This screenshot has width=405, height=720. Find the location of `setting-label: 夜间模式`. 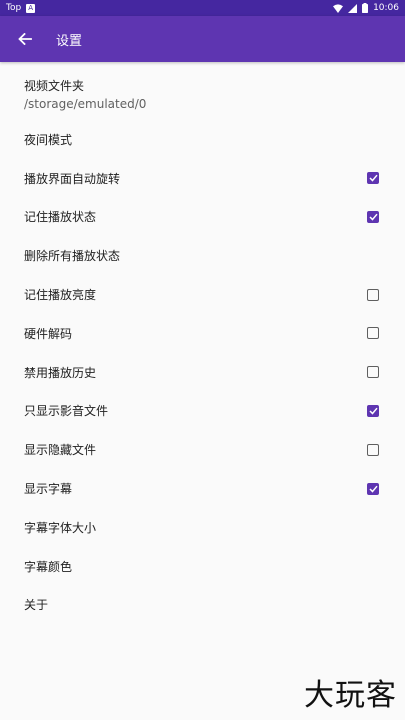

setting-label: 夜间模式 is located at coordinates (48, 139).